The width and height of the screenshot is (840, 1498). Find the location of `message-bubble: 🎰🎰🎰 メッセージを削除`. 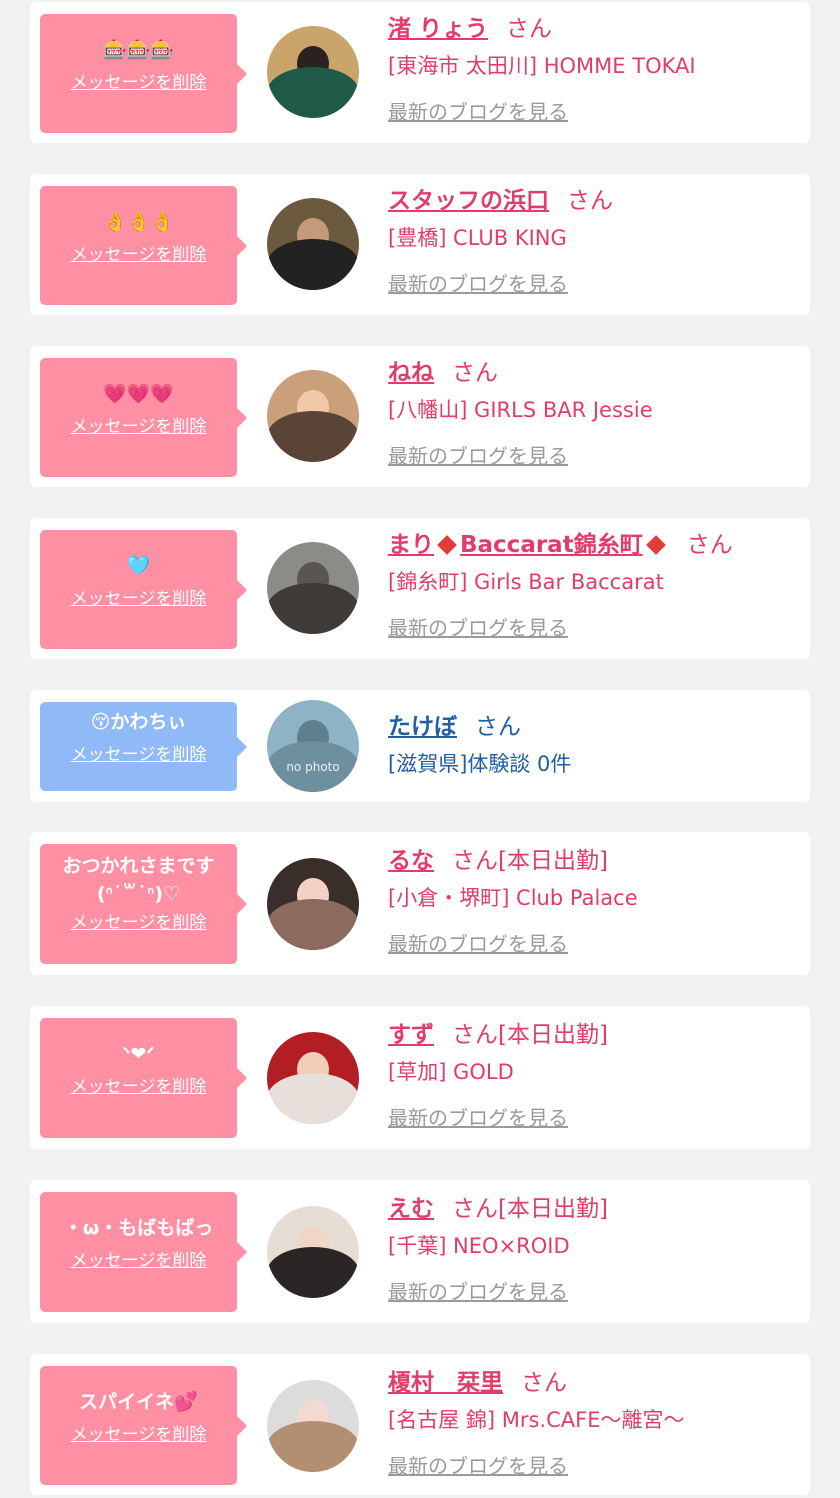

message-bubble: 🎰🎰🎰 メッセージを削除 is located at coordinates (143, 73).